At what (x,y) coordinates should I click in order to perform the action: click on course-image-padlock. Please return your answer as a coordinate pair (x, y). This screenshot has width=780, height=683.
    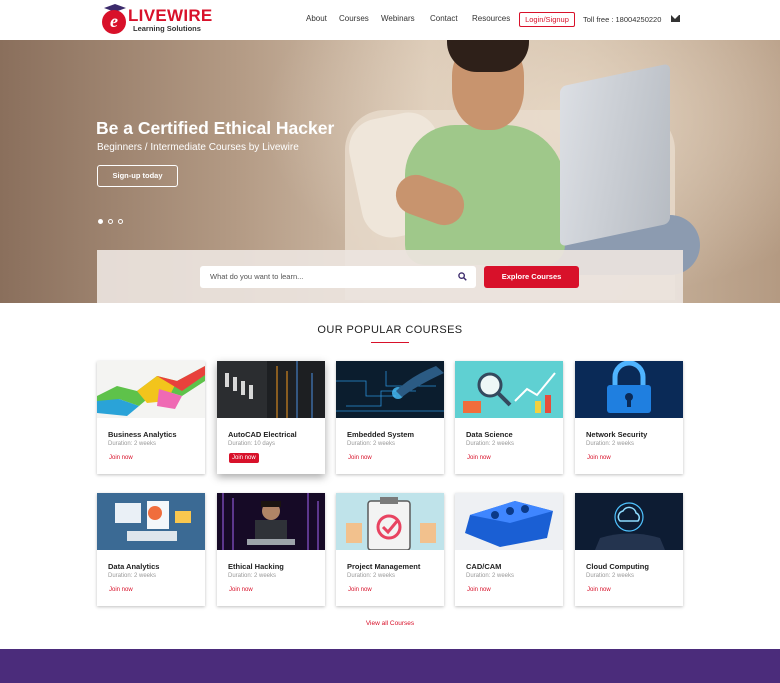
    Looking at the image, I should click on (629, 389).